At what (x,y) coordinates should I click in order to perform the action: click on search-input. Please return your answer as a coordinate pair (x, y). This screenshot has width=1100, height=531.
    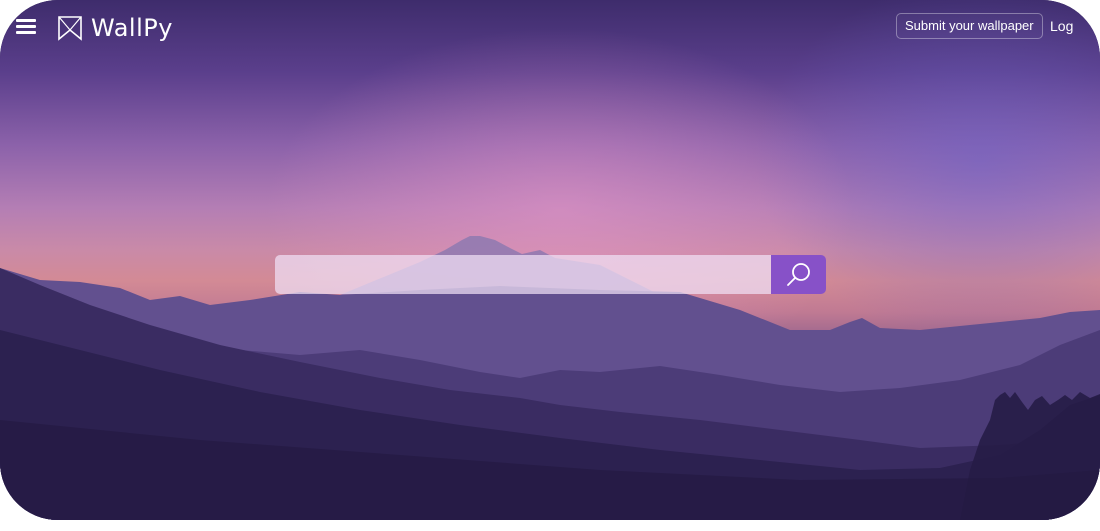
    Looking at the image, I should click on (523, 274).